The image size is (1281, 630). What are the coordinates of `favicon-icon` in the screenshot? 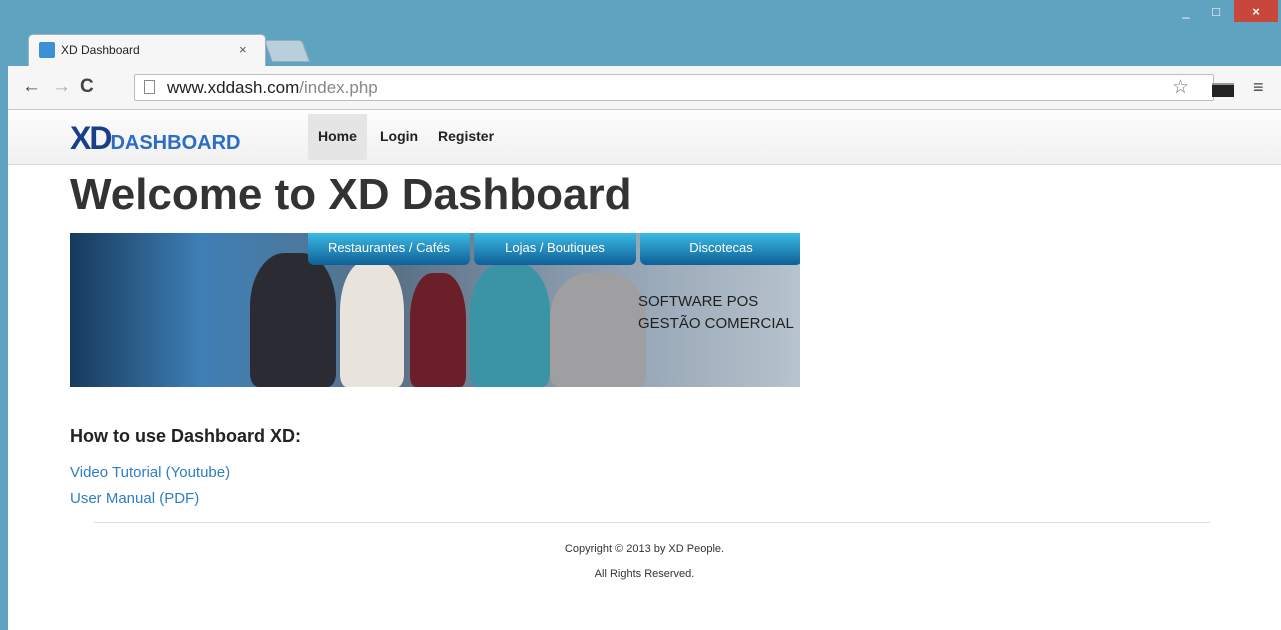 It's located at (47, 50).